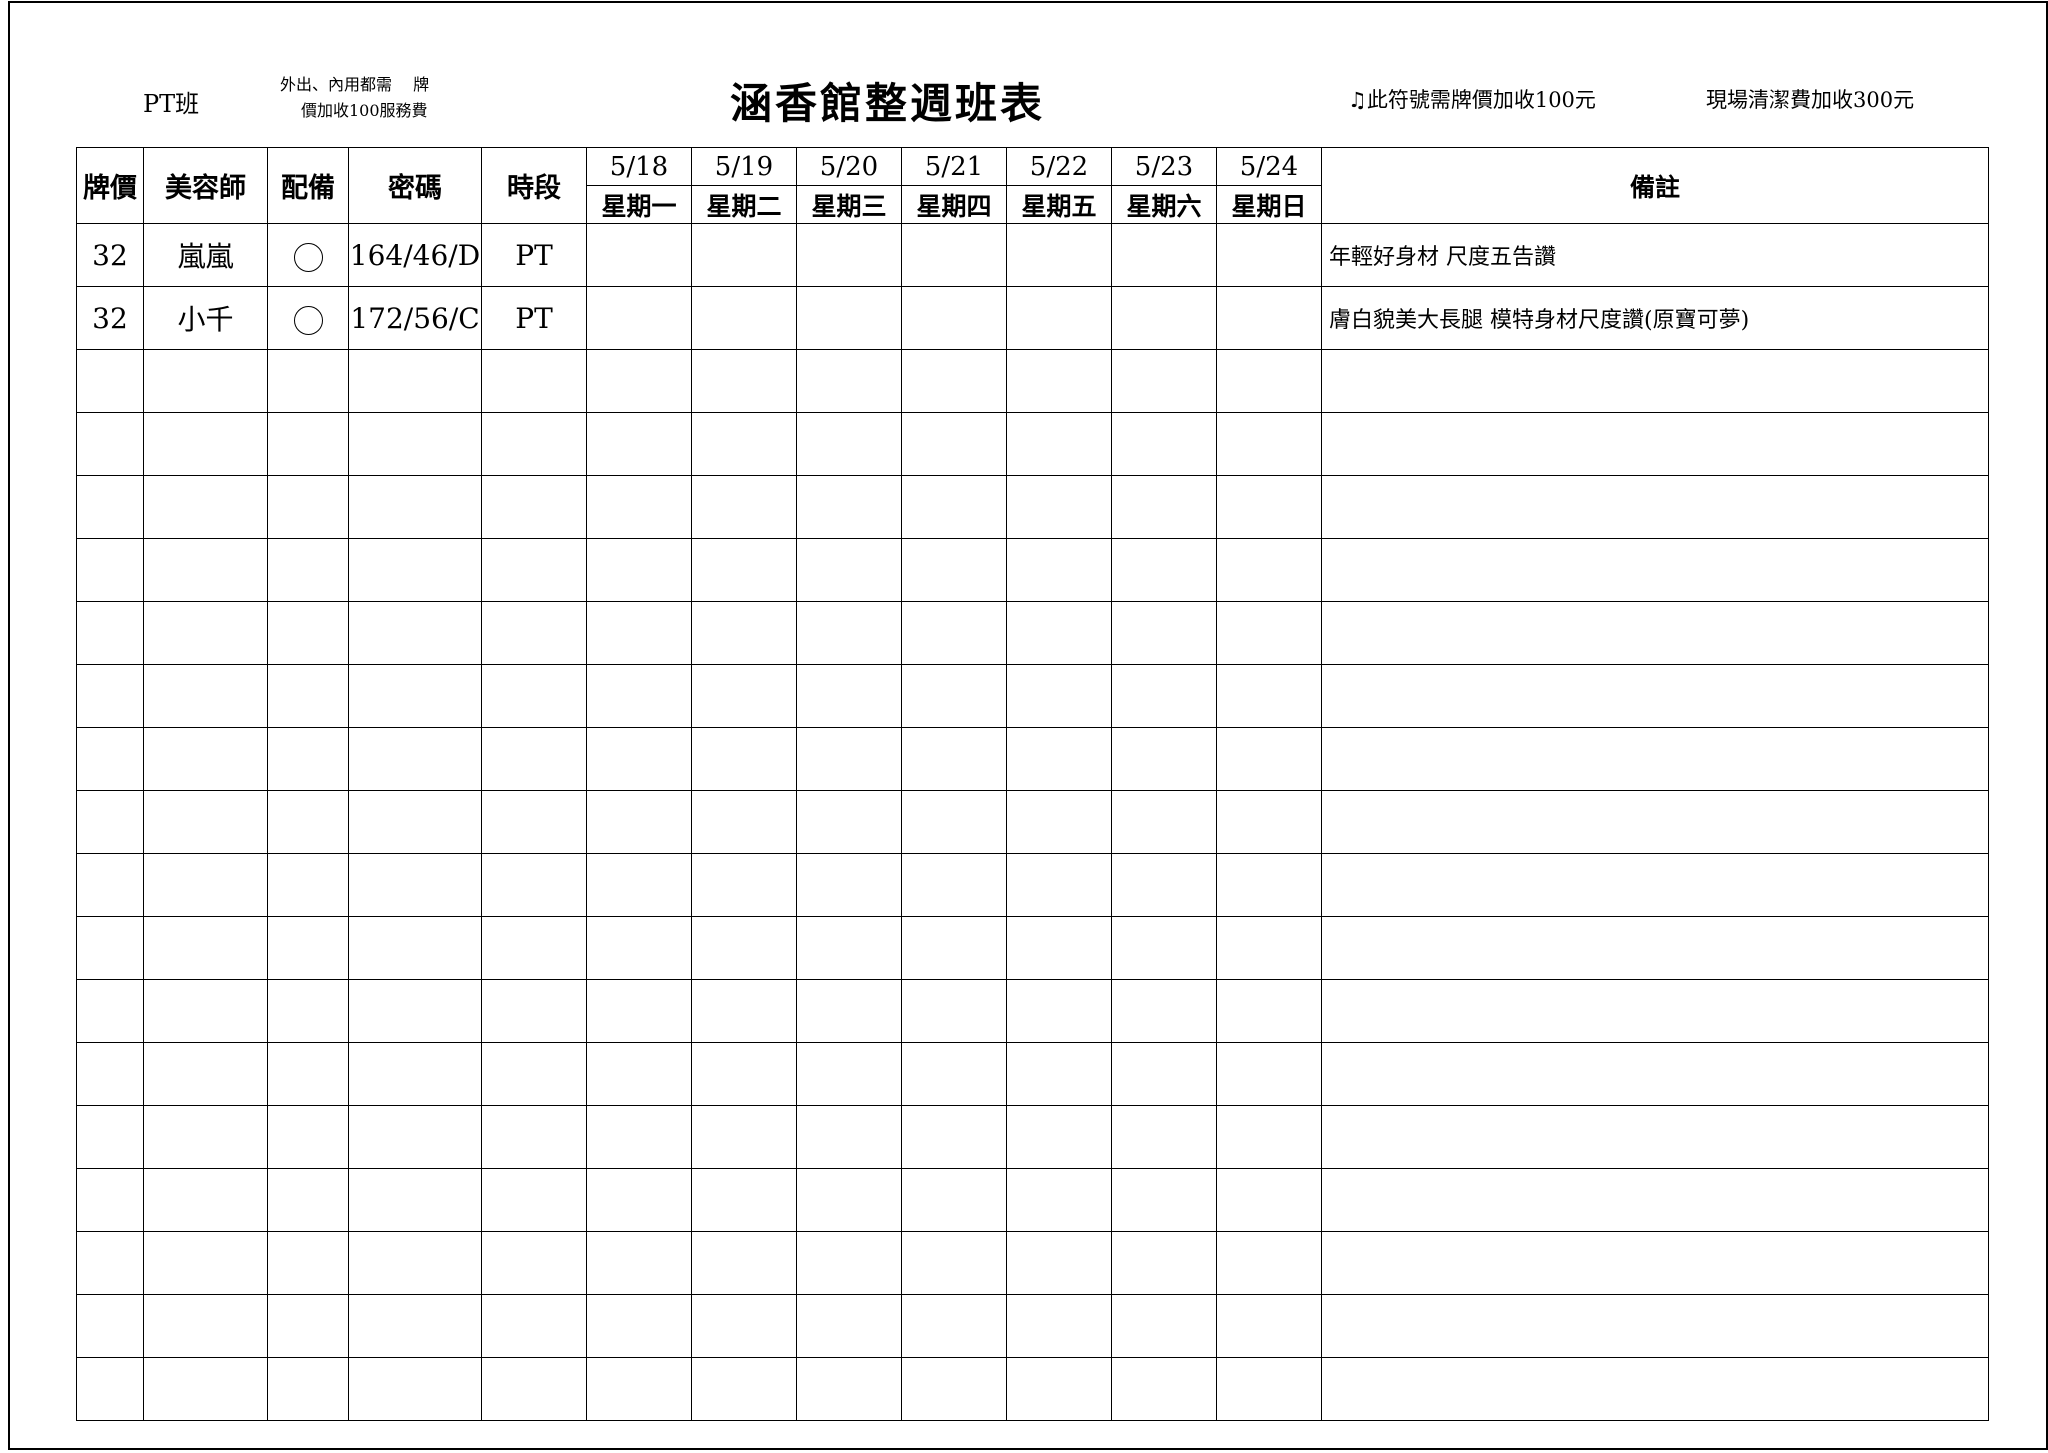  What do you see at coordinates (744, 204) in the screenshot?
I see `col-header-weekday: 星期二` at bounding box center [744, 204].